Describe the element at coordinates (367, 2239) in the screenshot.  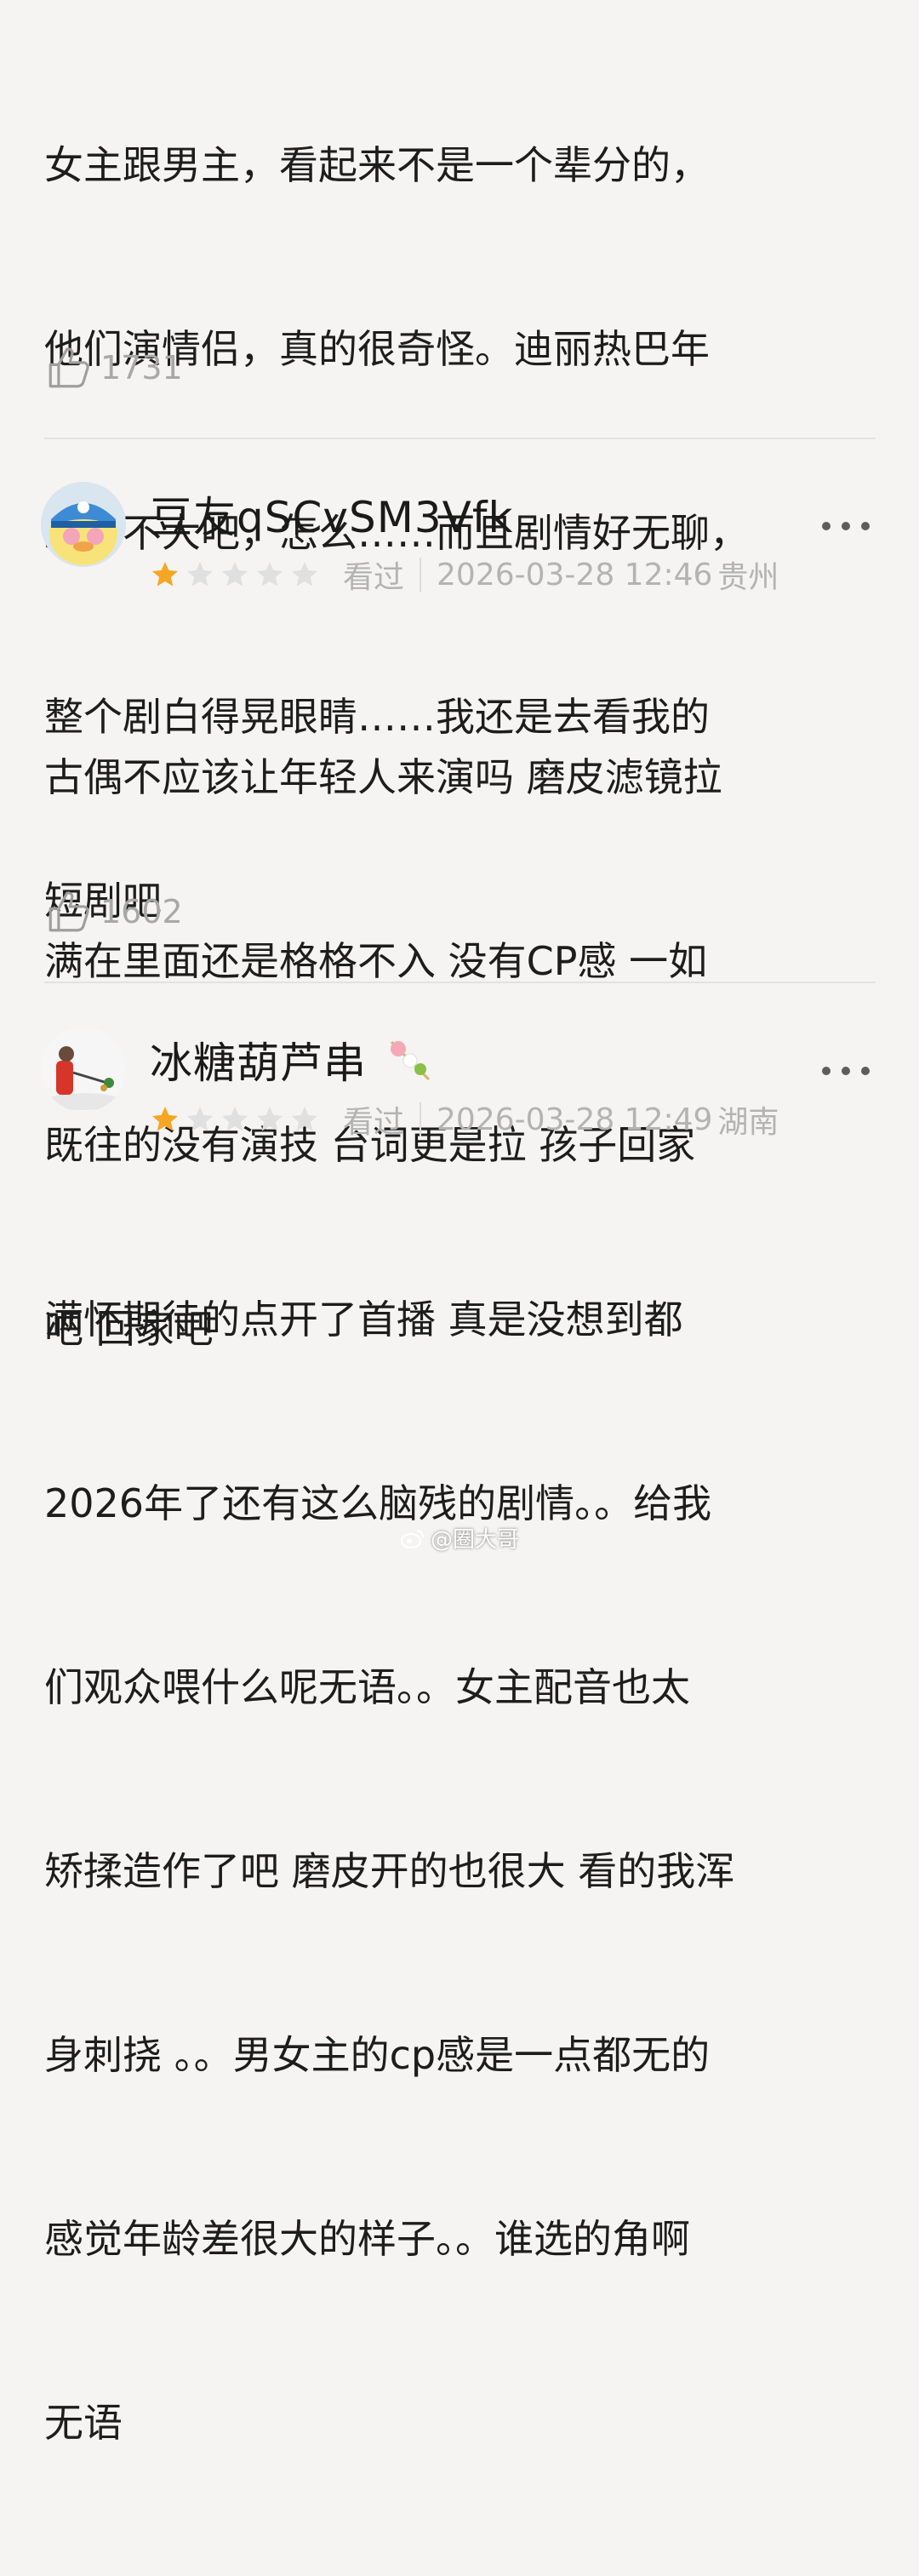
I see `review-line: 感觉年龄差很大的样子。。谁选的角啊` at that location.